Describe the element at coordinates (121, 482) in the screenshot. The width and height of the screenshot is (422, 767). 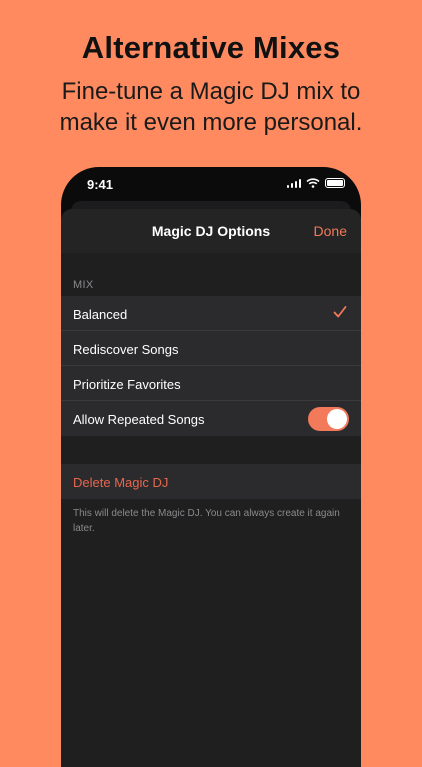
I see `delete-magic-dj-label: Delete Magic DJ` at that location.